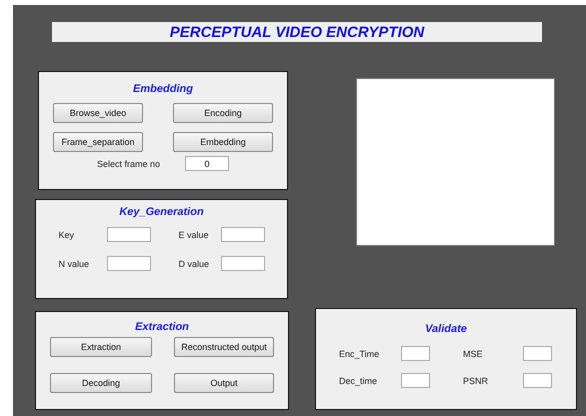 This screenshot has height=416, width=586. Describe the element at coordinates (473, 353) in the screenshot. I see `field-label: MSE` at that location.